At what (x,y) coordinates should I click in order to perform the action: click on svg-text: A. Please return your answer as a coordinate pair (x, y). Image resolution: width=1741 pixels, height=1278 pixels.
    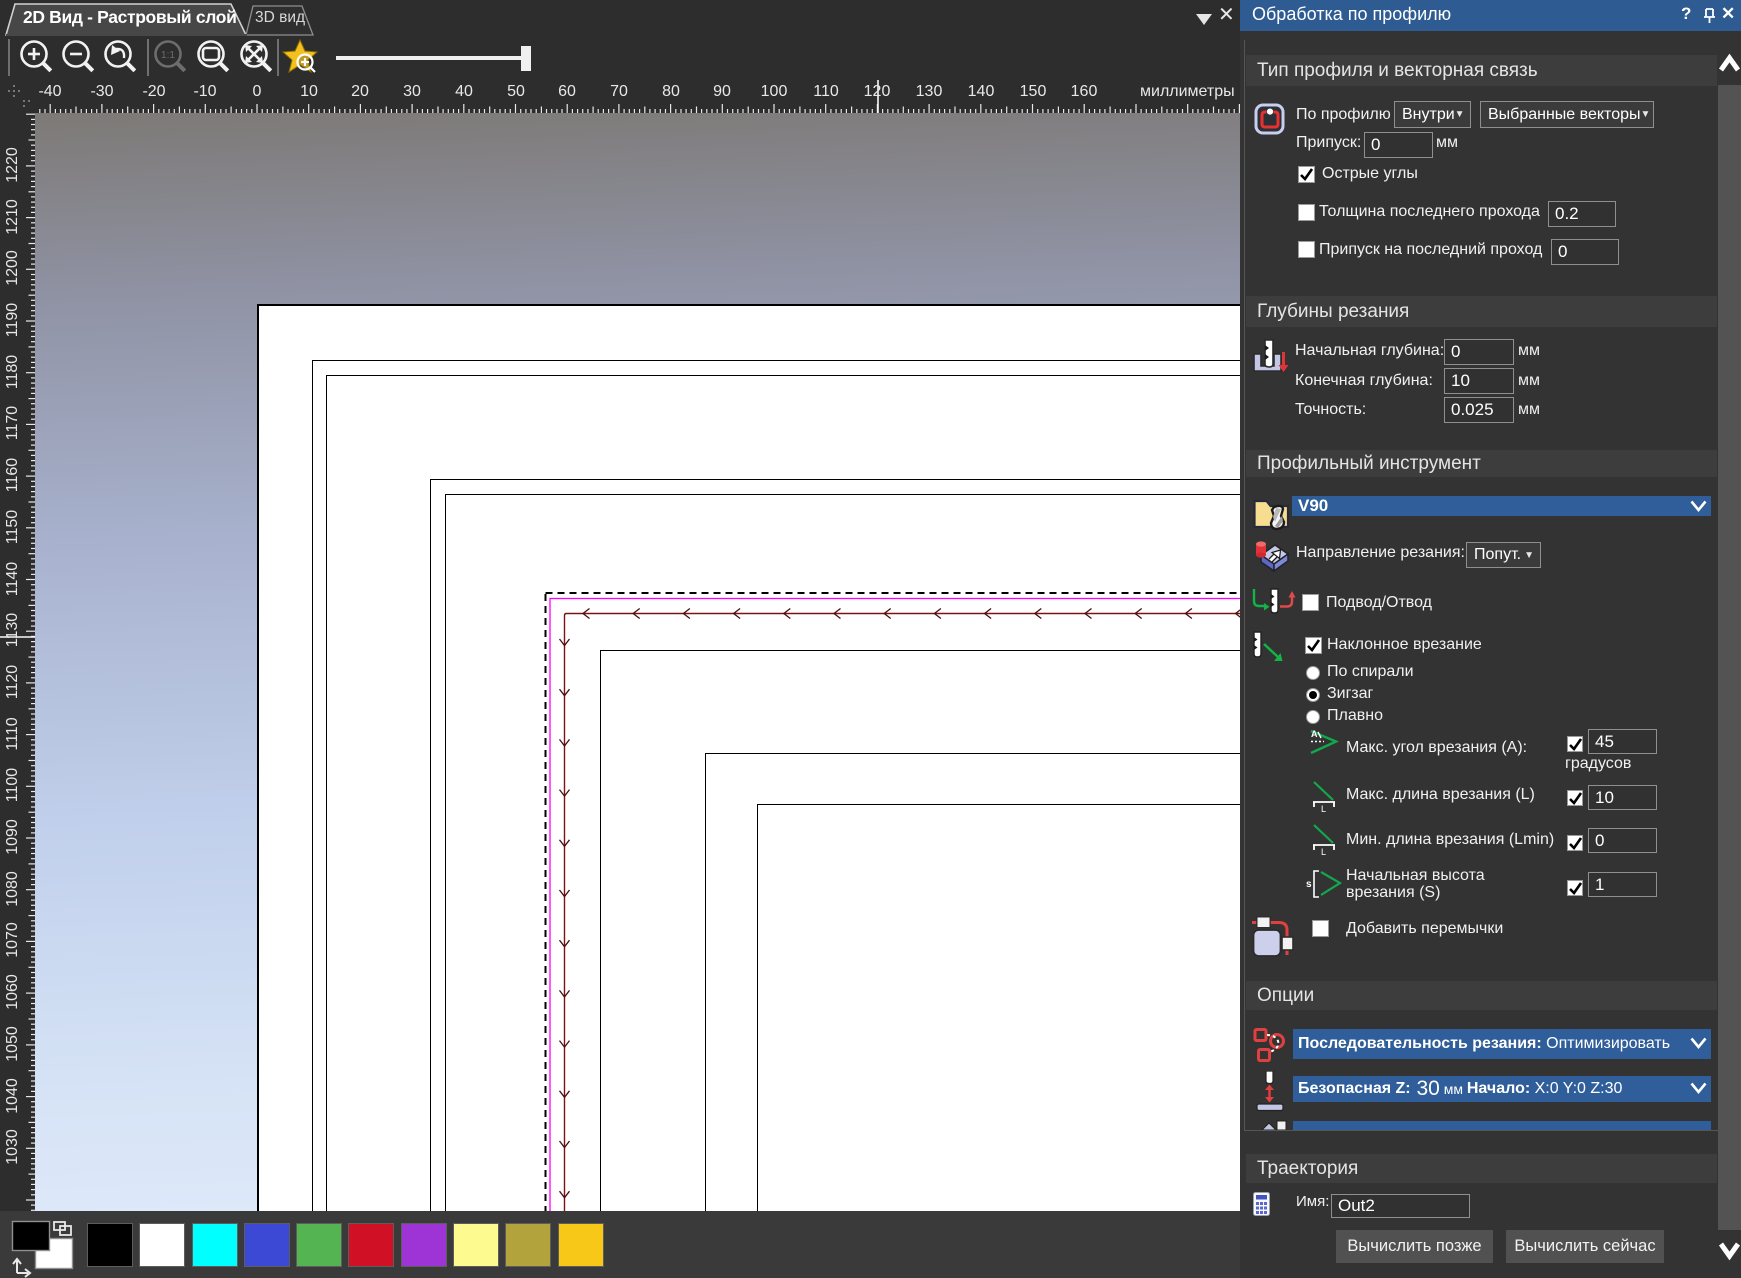
    Looking at the image, I should click on (1314, 734).